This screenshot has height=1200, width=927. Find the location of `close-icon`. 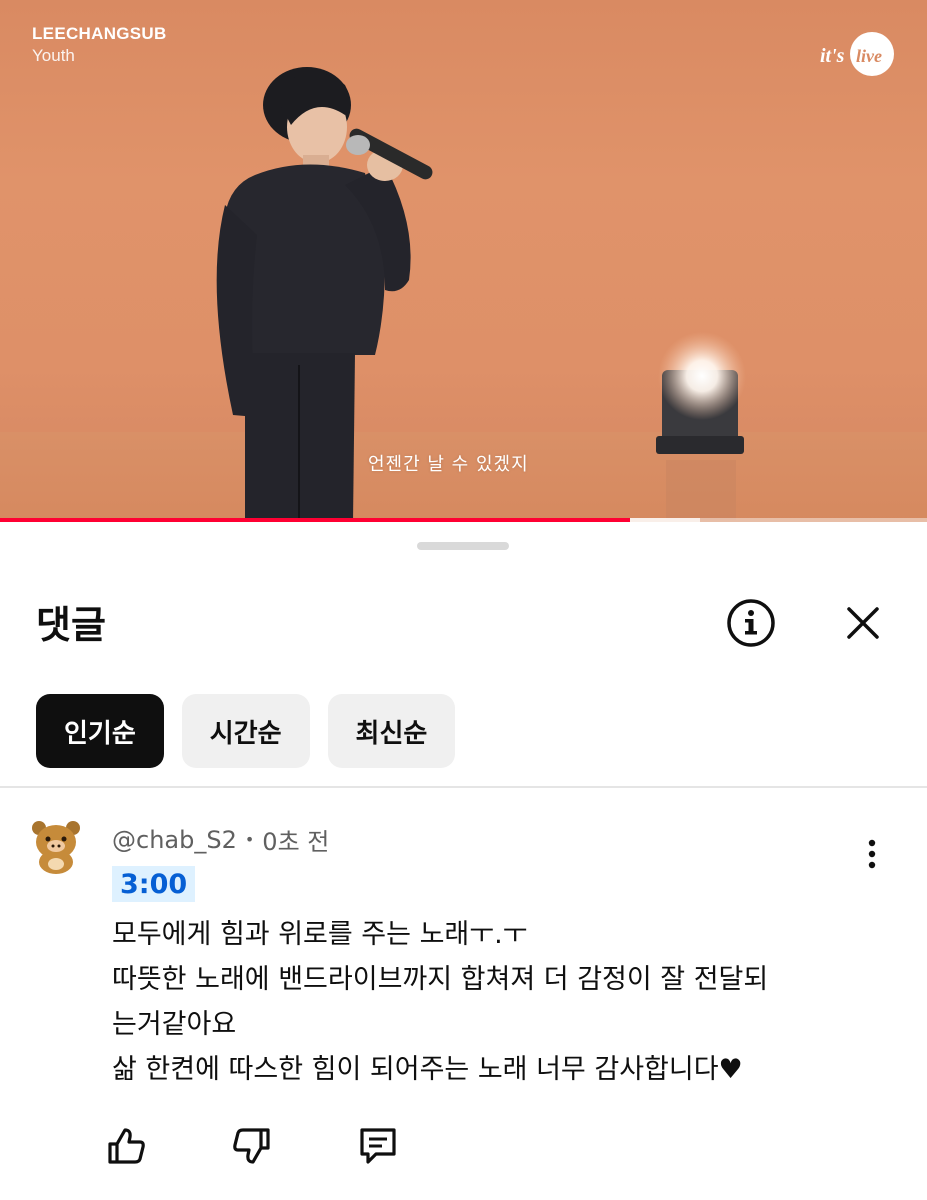

close-icon is located at coordinates (863, 623).